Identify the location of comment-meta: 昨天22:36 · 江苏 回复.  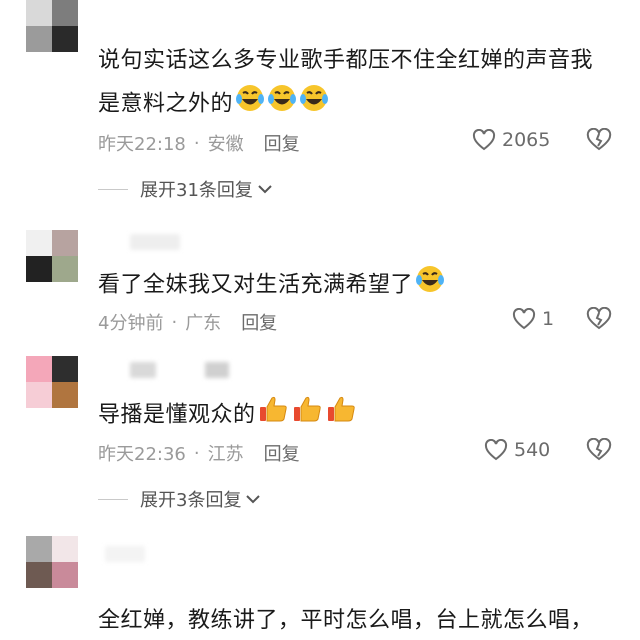
(199, 453).